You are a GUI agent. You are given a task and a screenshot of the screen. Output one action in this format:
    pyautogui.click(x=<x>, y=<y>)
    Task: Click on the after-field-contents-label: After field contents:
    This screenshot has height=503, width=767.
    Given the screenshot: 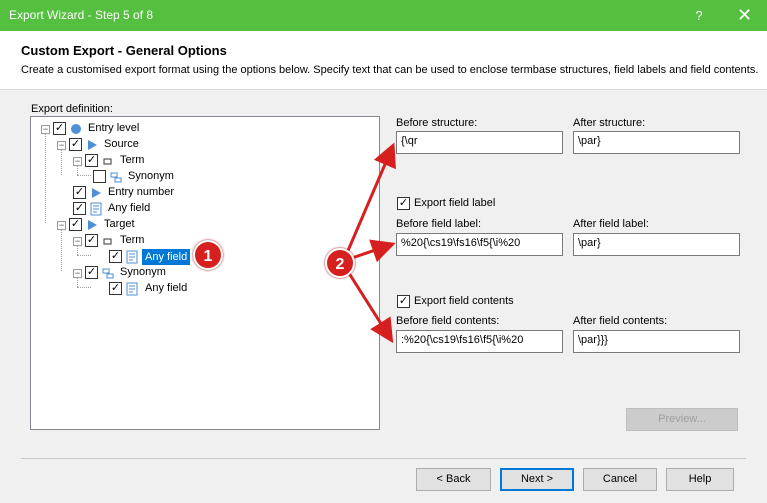 What is the action you would take?
    pyautogui.click(x=620, y=321)
    